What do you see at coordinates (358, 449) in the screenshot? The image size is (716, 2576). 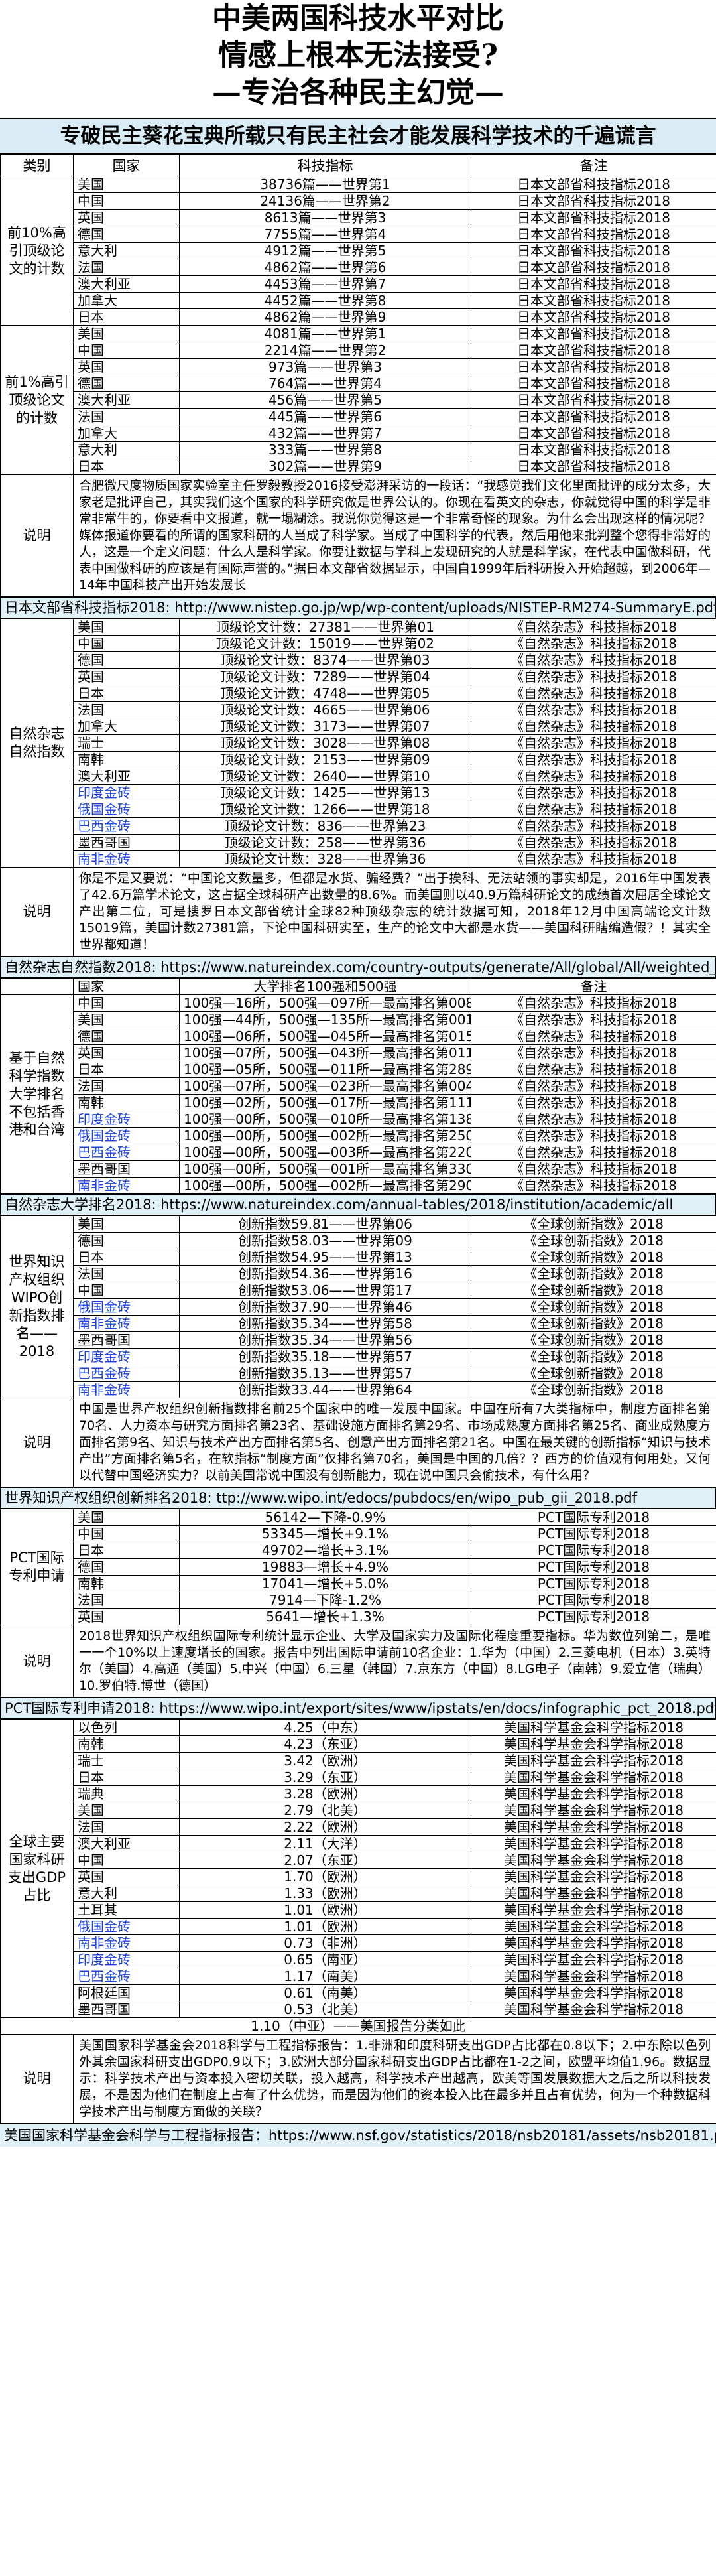 I see `table-row: 意大利 333篇——世界第8 日本文部省科技指标2018` at bounding box center [358, 449].